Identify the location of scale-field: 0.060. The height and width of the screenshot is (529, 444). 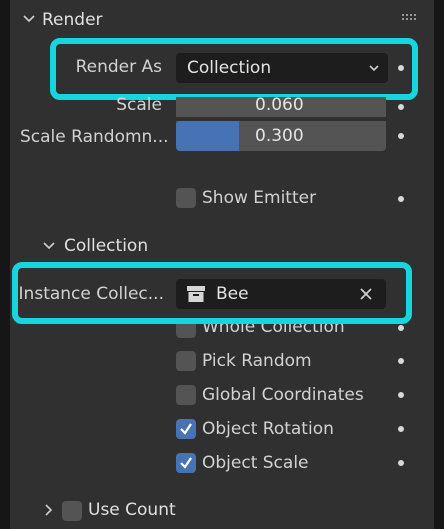
(281, 106).